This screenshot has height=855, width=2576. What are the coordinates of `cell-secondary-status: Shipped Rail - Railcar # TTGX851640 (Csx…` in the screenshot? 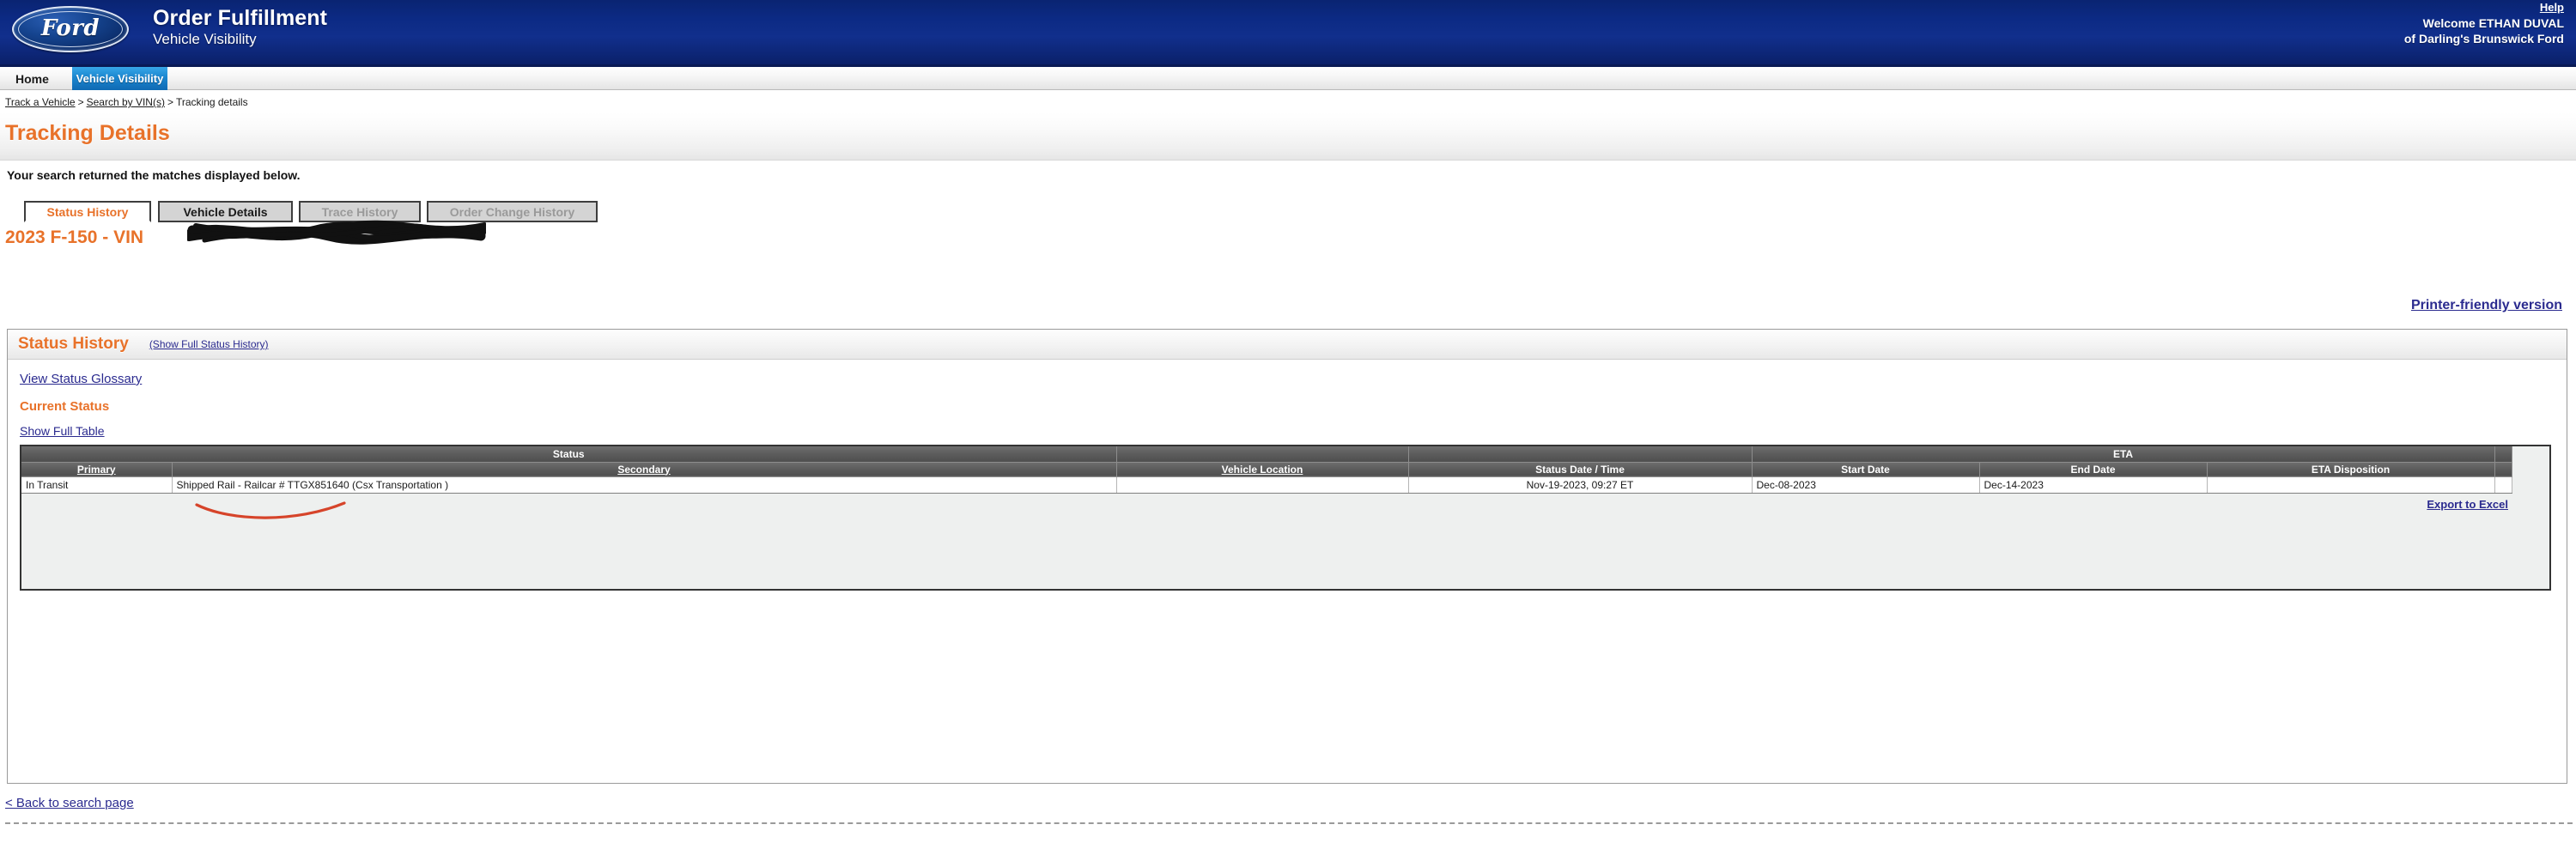 It's located at (644, 485).